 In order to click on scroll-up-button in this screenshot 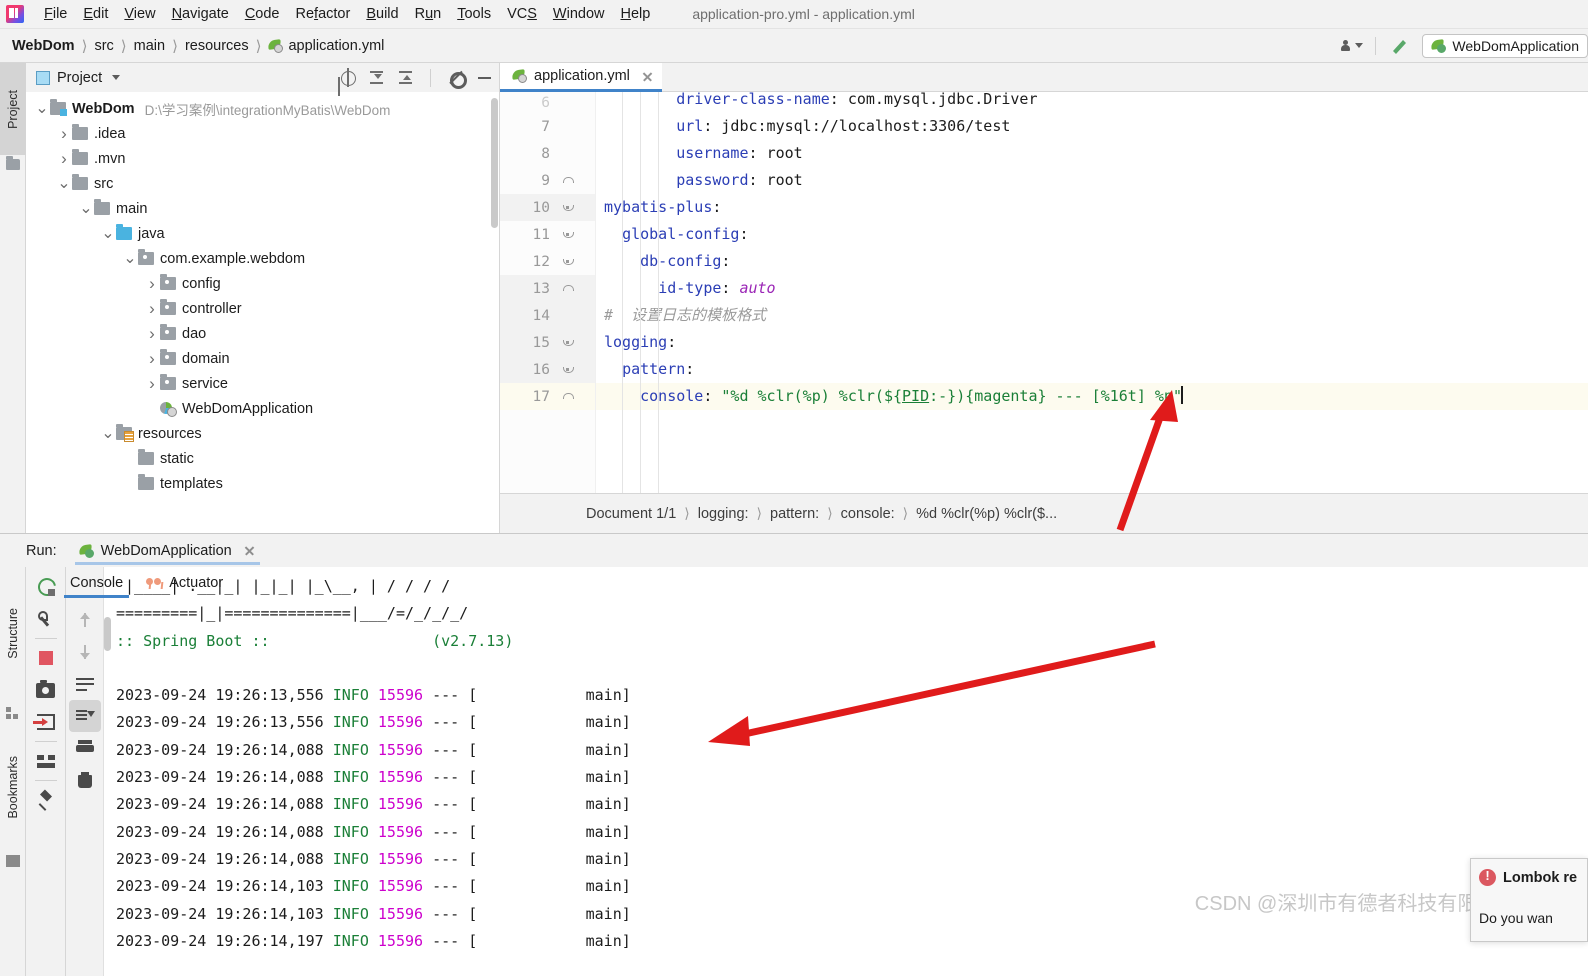, I will do `click(85, 620)`.